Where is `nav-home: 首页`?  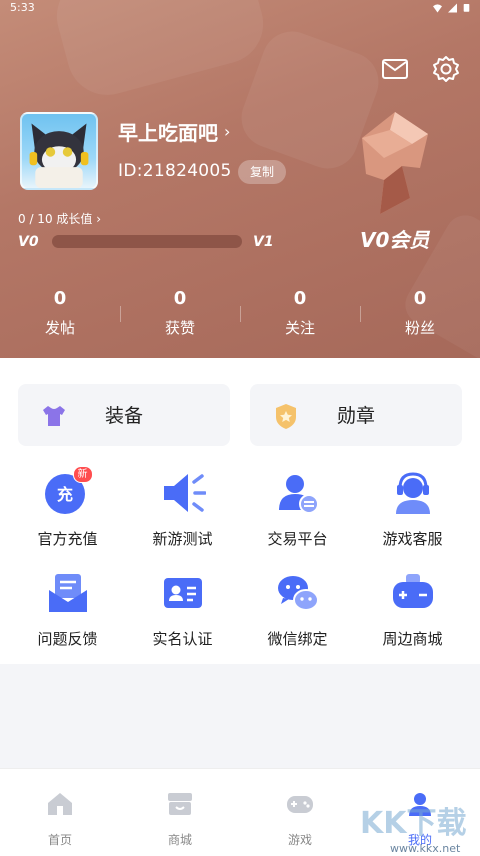
nav-home: 首页 is located at coordinates (60, 812).